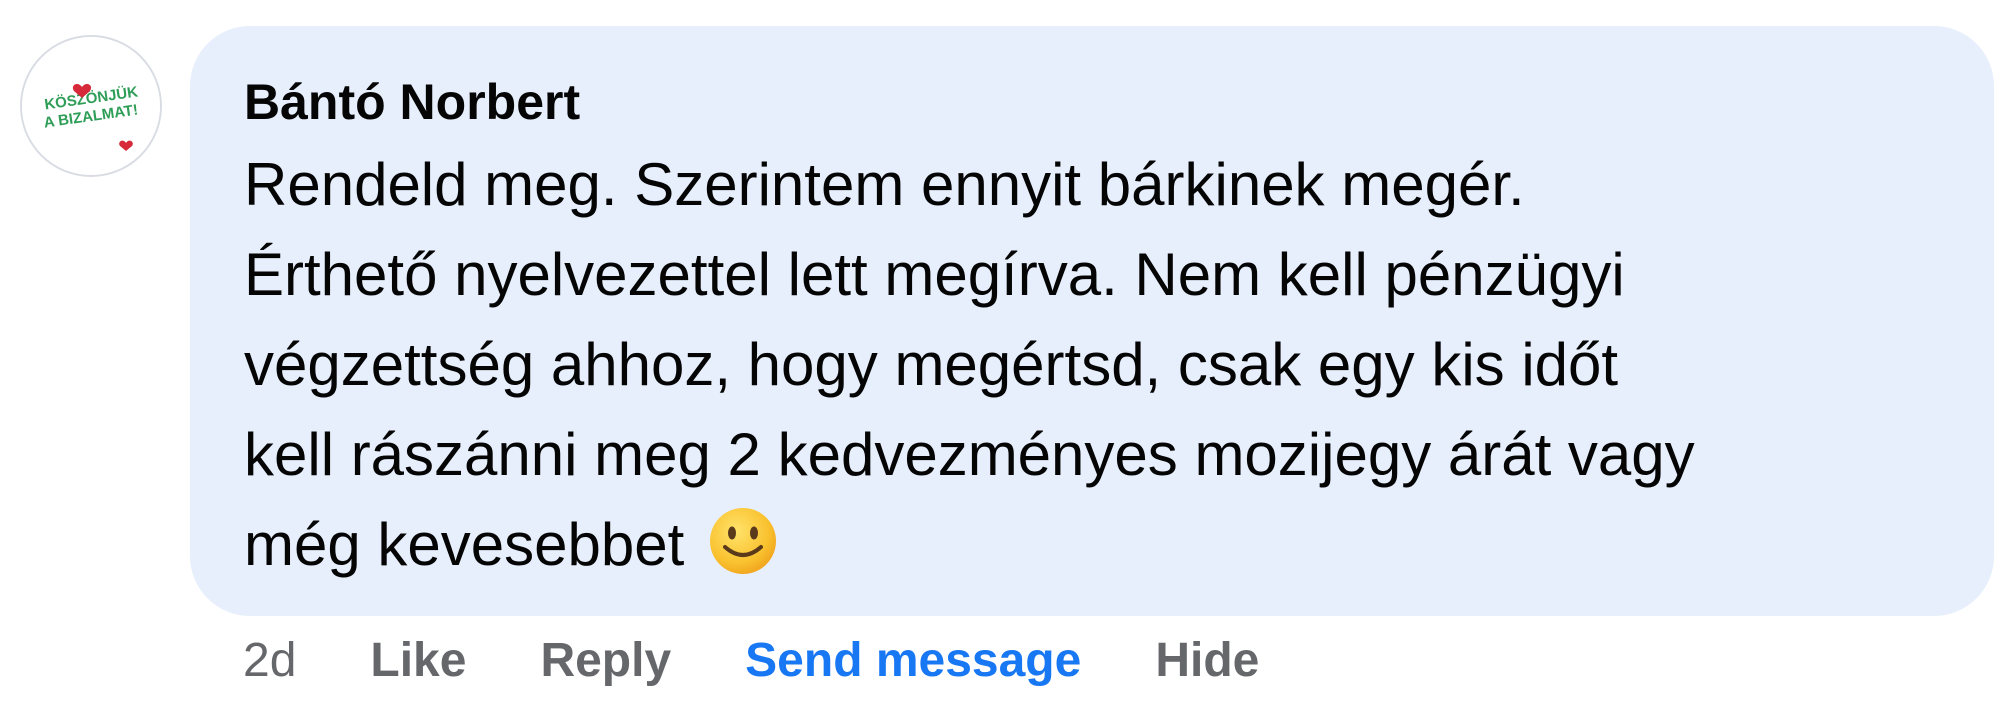 The height and width of the screenshot is (720, 2016). I want to click on comment-timestamp: 2d, so click(269, 660).